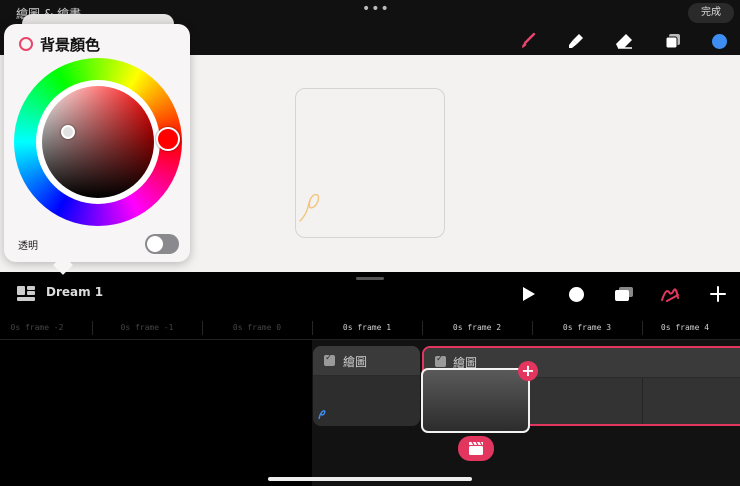 This screenshot has width=740, height=486. Describe the element at coordinates (370, 278) in the screenshot. I see `panel-resize-handle` at that location.